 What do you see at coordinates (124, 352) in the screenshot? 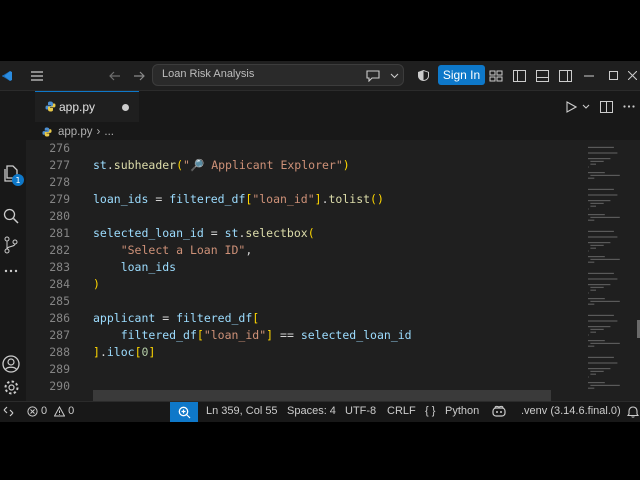
I see `code-line: ].iloc[0]` at bounding box center [124, 352].